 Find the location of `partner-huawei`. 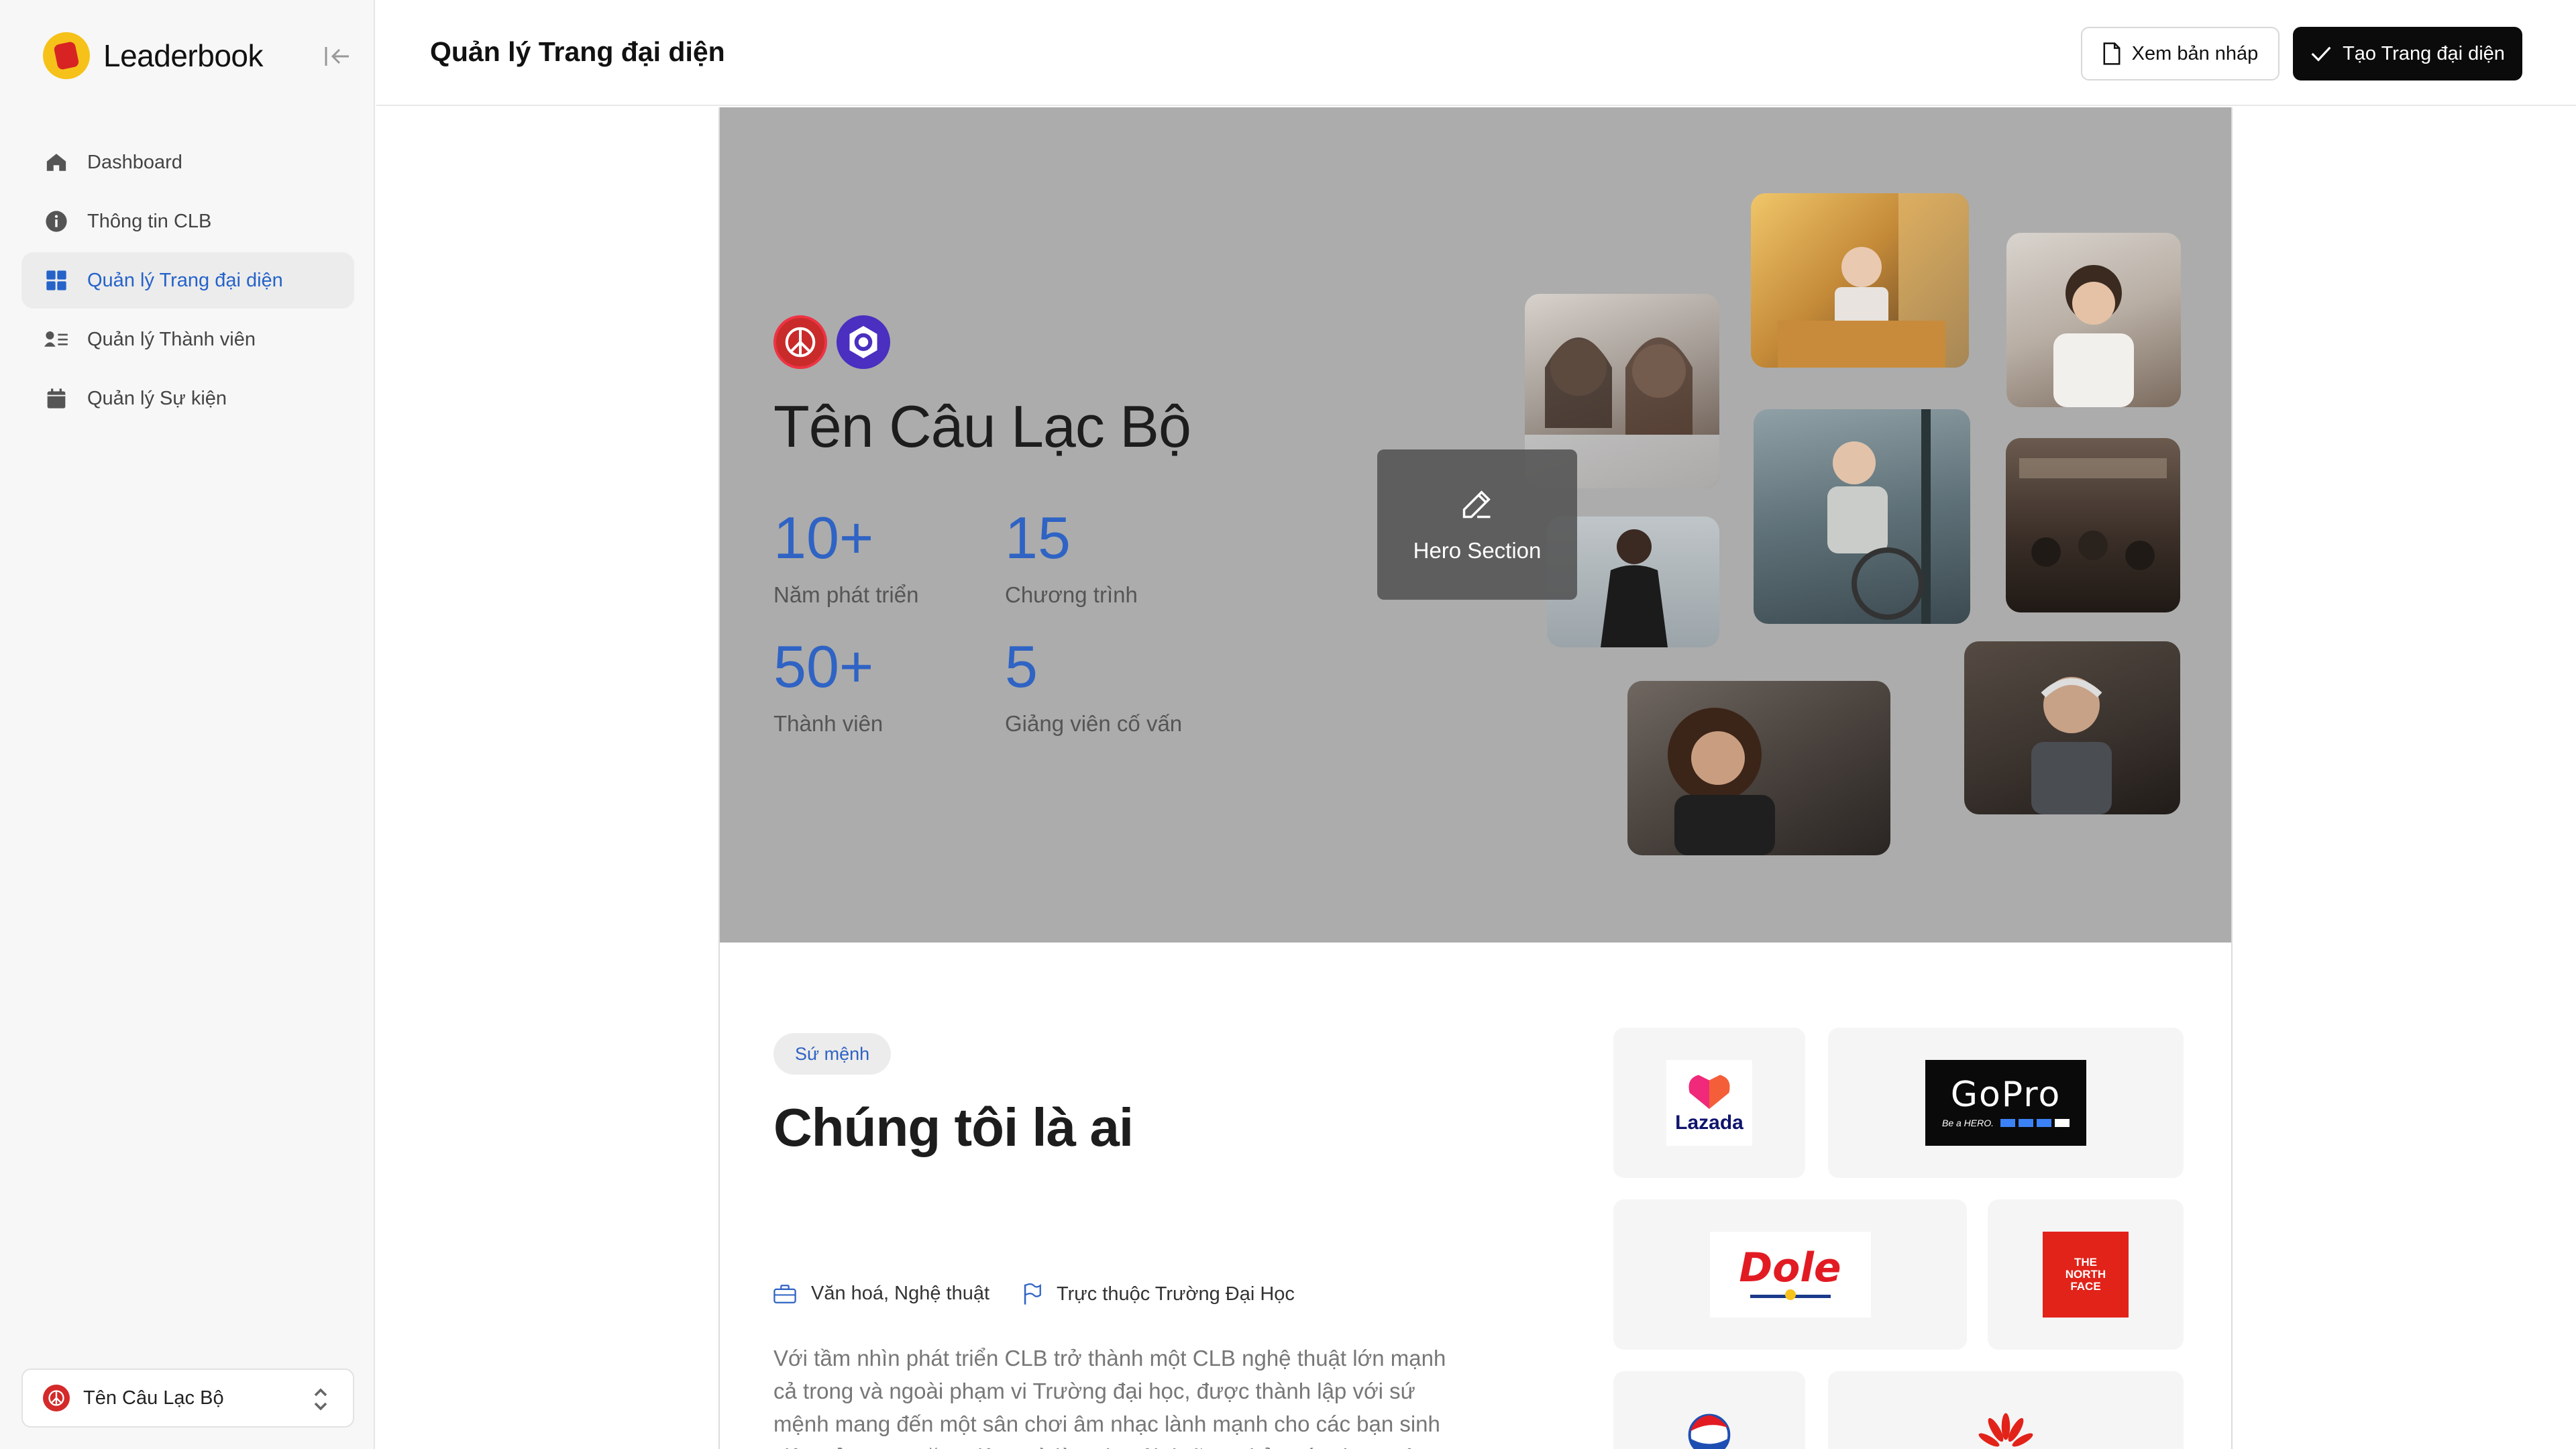

partner-huawei is located at coordinates (2006, 1410).